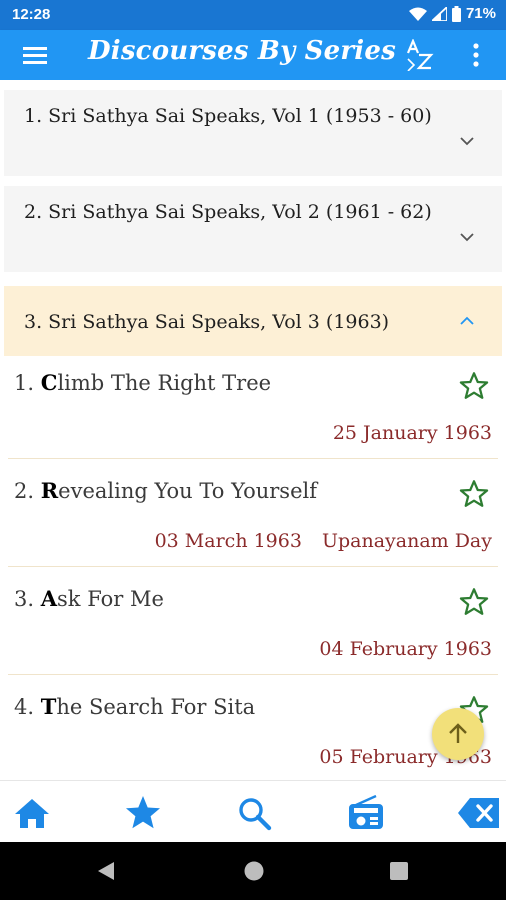 This screenshot has width=506, height=900. What do you see at coordinates (166, 490) in the screenshot?
I see `discourse-title: 2. Revealing You To Yourself` at bounding box center [166, 490].